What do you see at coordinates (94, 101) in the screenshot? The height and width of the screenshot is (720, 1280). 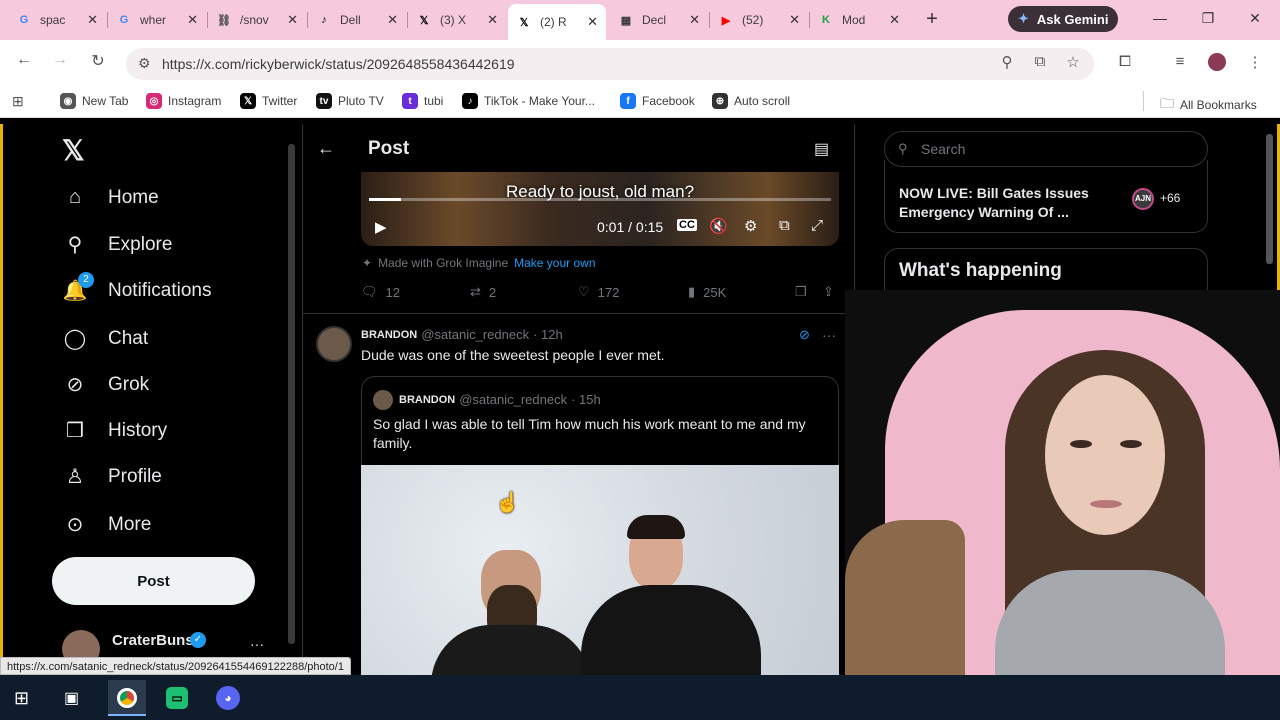 I see `bookmark-0: ◉ New Tab` at bounding box center [94, 101].